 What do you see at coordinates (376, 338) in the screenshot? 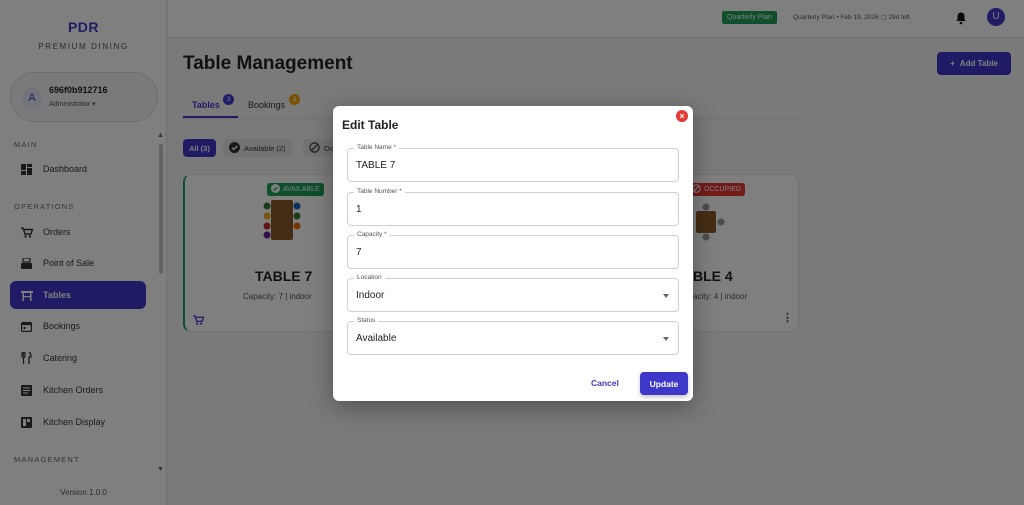
I see `field-value: Available` at bounding box center [376, 338].